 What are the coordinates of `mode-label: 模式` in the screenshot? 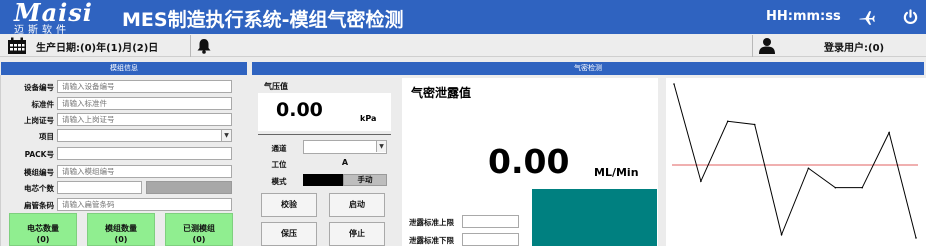 It's located at (279, 181).